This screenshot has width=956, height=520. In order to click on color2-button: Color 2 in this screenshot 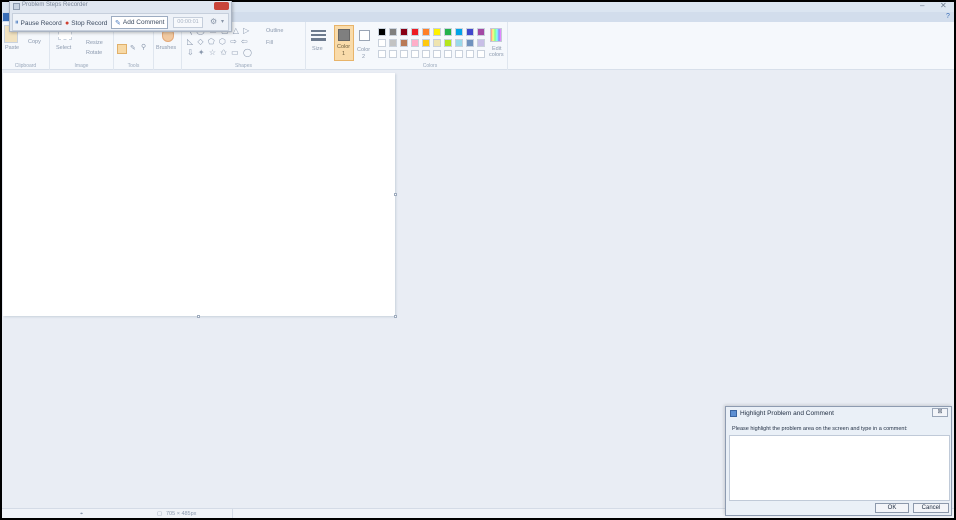, I will do `click(365, 43)`.